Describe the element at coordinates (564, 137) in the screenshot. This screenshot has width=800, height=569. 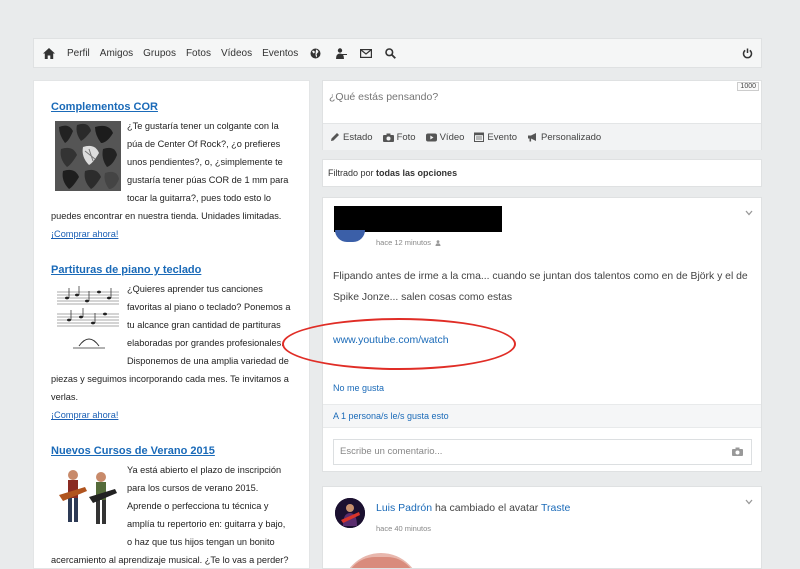
I see `option-personalizado: Personalizado` at that location.